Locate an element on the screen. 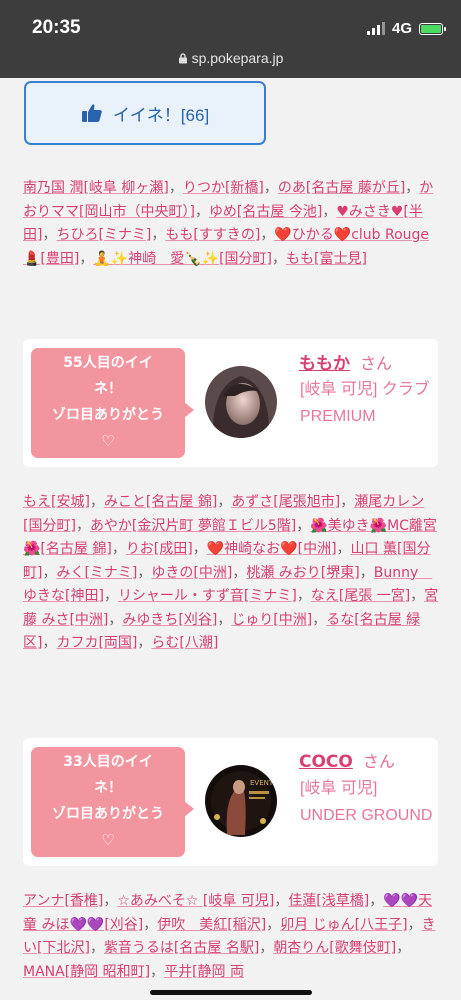 This screenshot has width=461, height=1000. liker-link: リシャール・すず音[ミナミ] is located at coordinates (207, 596).